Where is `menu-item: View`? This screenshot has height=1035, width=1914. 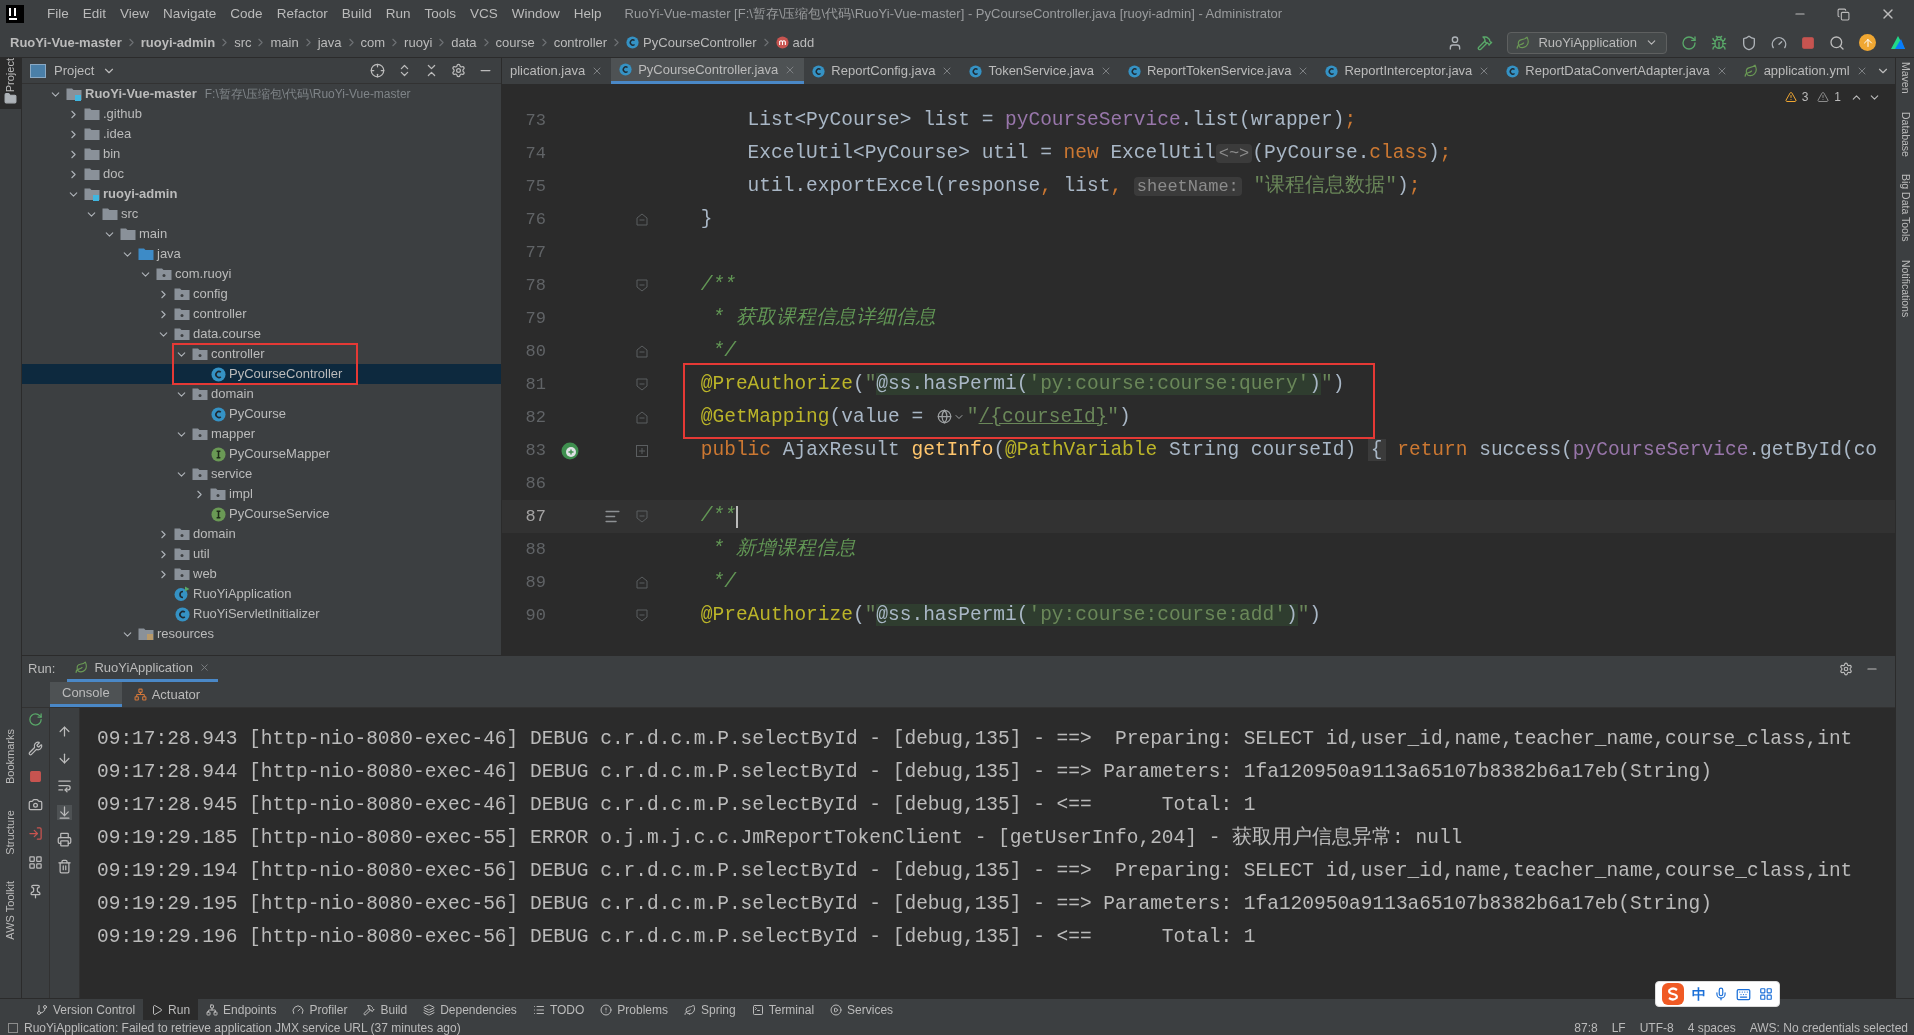 menu-item: View is located at coordinates (135, 14).